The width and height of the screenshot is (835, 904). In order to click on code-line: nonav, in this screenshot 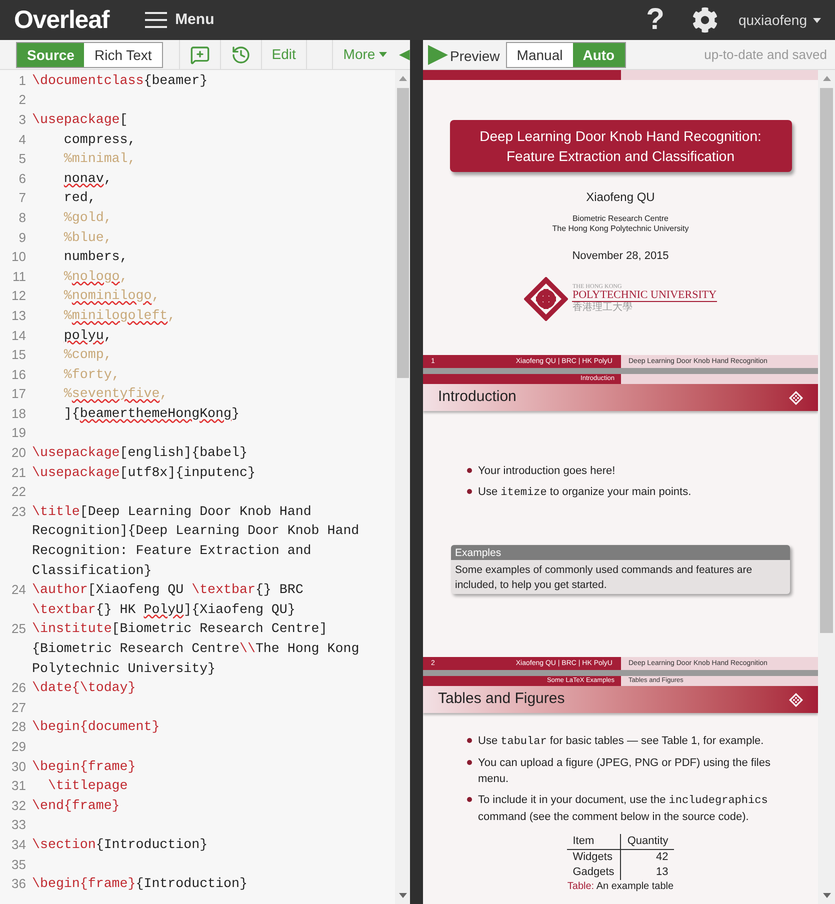, I will do `click(87, 179)`.